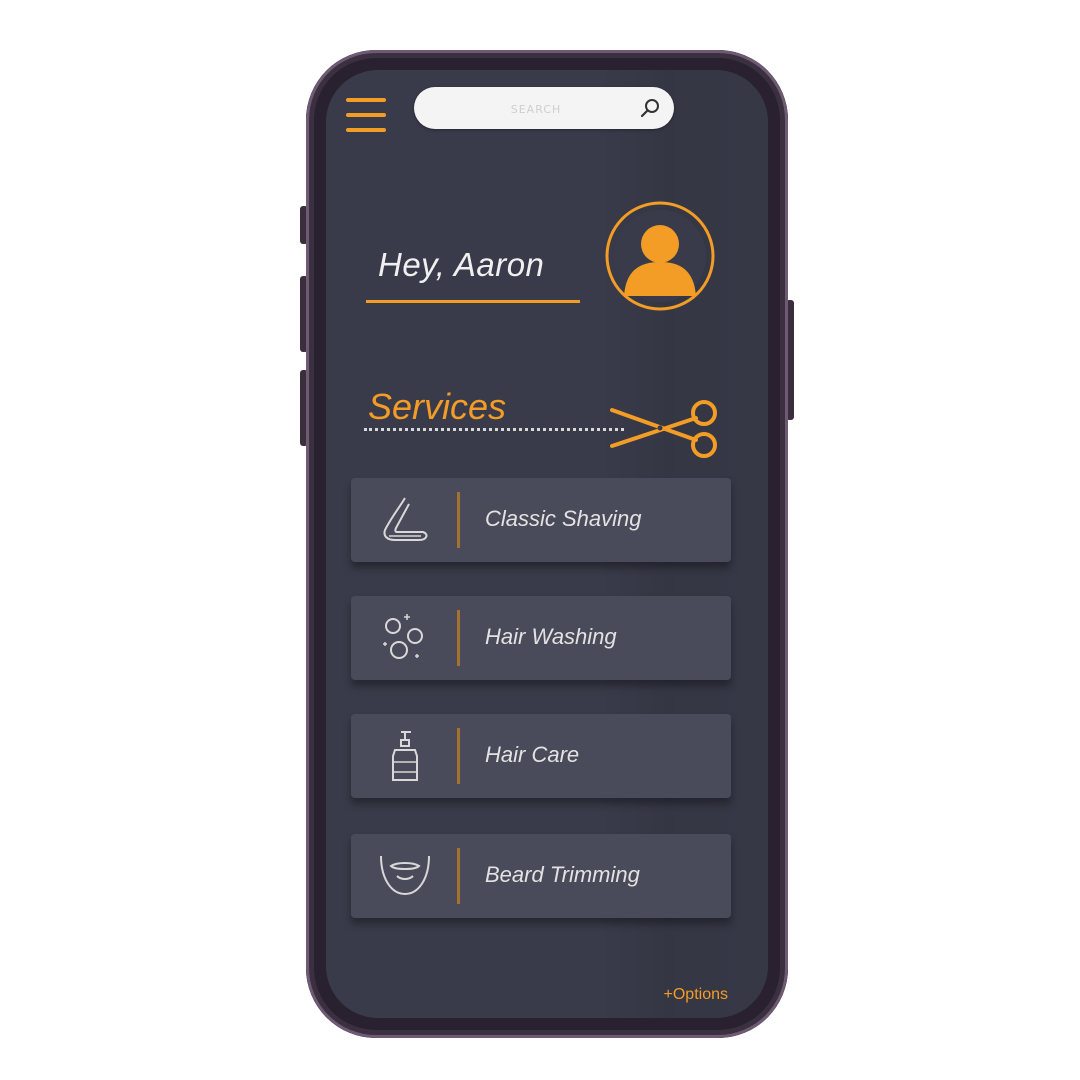 The height and width of the screenshot is (1080, 1080). What do you see at coordinates (405, 756) in the screenshot?
I see `pump-bottle-icon` at bounding box center [405, 756].